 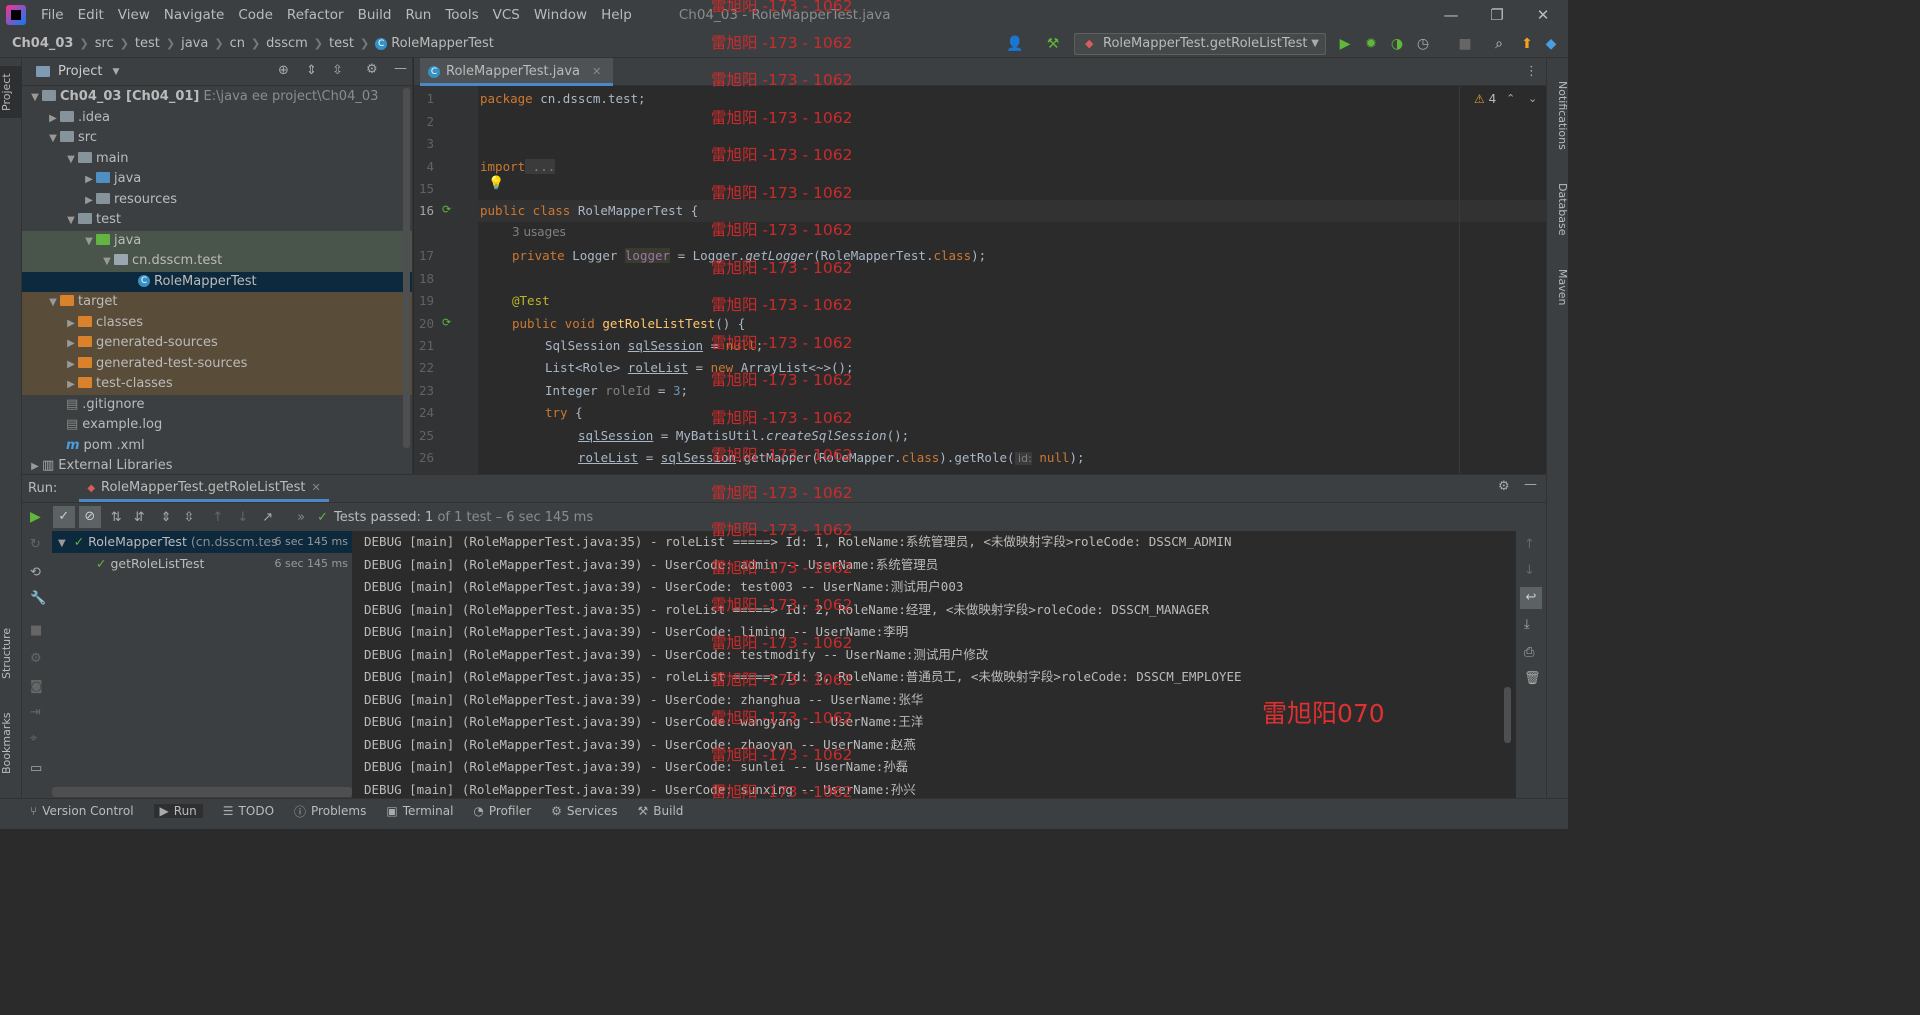 I want to click on breadcrumb-class: RoleMapperTest, so click(x=442, y=43).